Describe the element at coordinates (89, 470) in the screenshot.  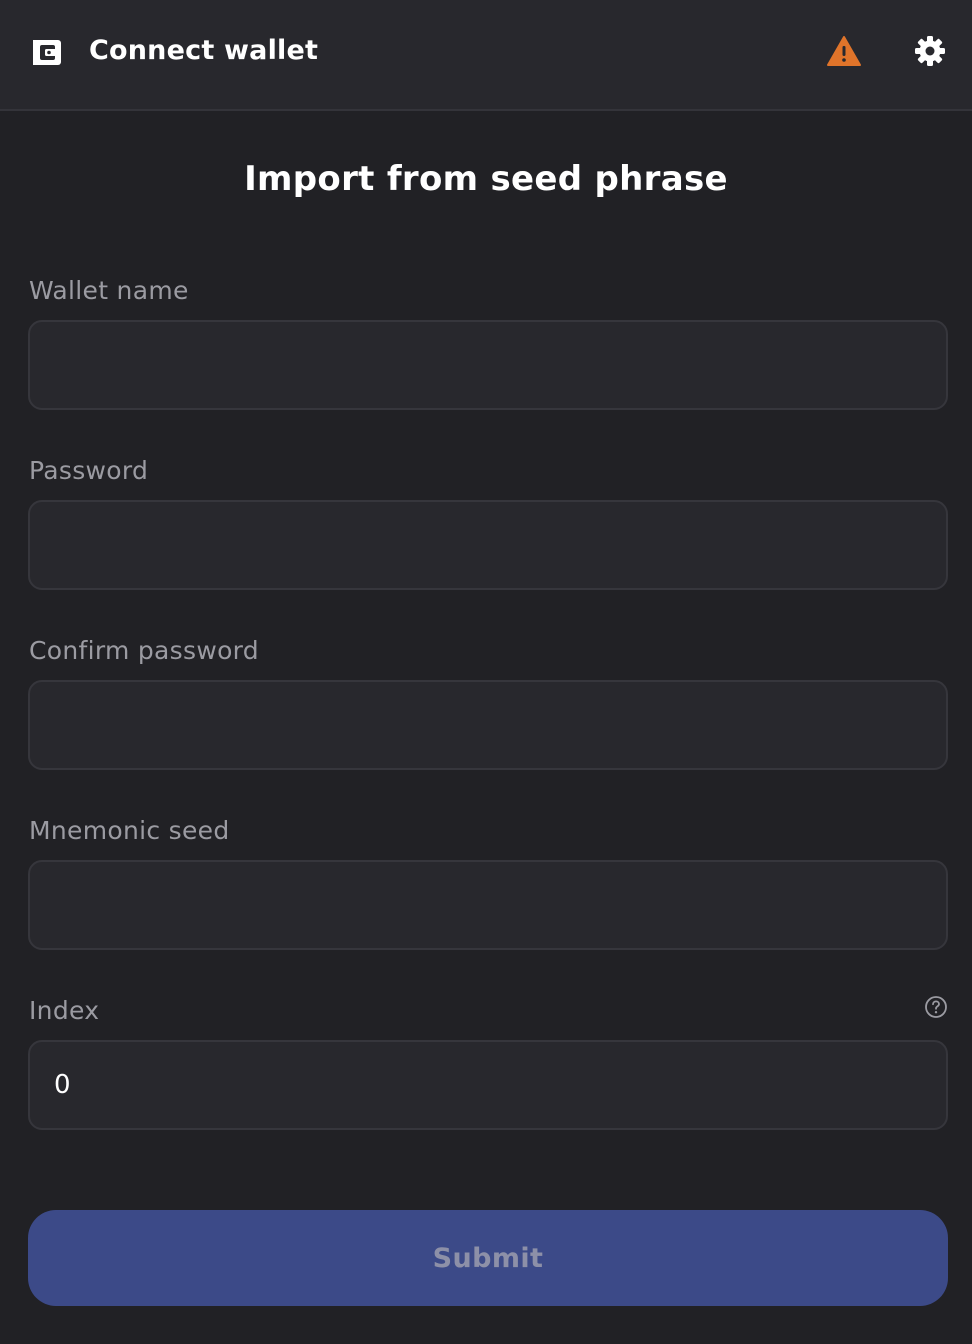
I see `password-label: Password` at that location.